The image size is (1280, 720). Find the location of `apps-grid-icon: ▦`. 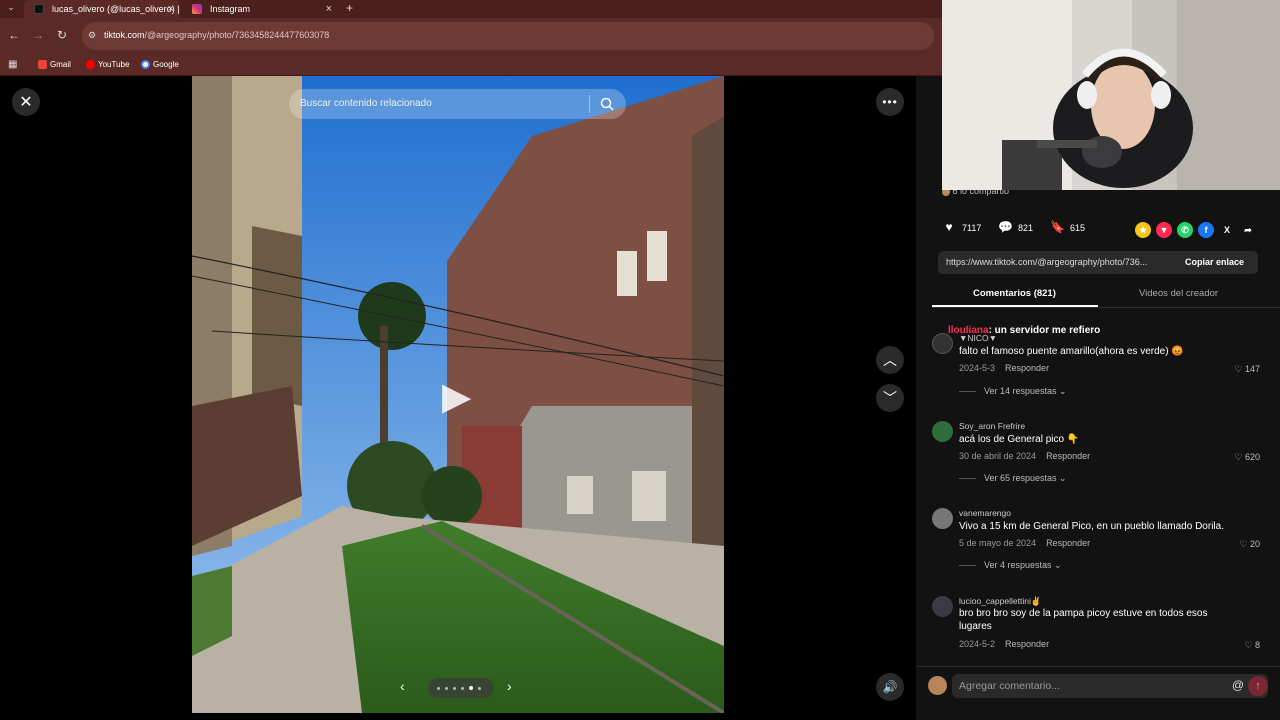

apps-grid-icon: ▦ is located at coordinates (12, 64).